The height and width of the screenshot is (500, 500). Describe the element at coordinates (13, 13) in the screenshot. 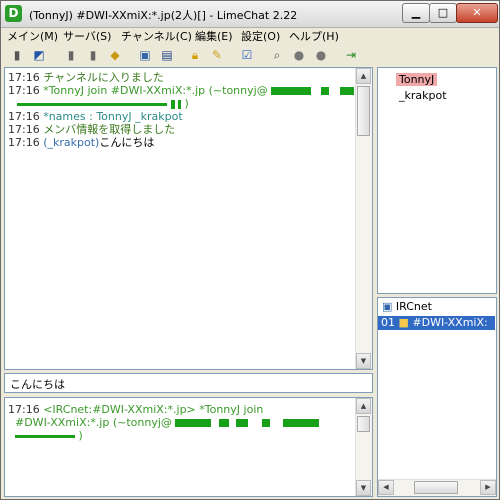

I see `app-icon: D` at that location.